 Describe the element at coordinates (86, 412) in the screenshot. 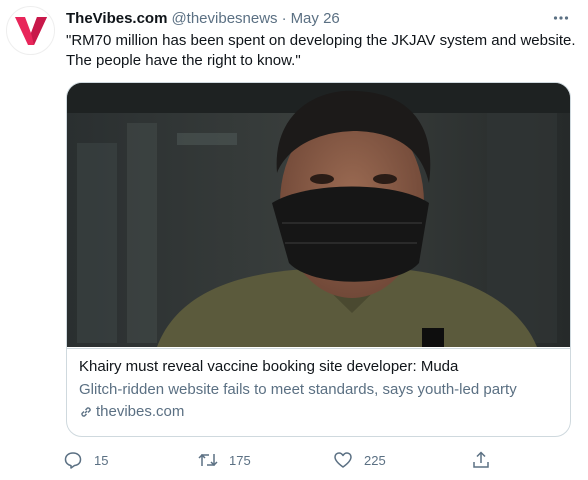

I see `link-icon` at that location.